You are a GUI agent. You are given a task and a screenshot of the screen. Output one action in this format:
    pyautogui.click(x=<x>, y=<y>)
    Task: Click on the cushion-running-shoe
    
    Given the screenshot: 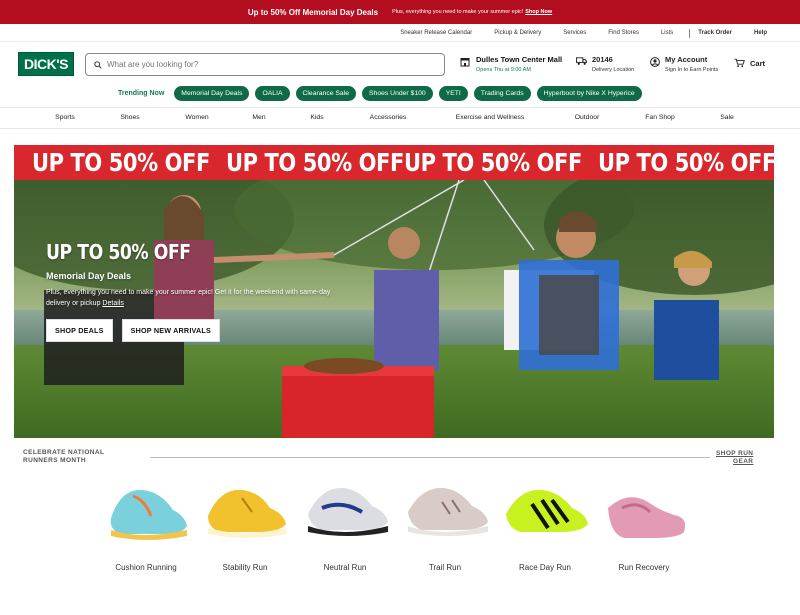 What is the action you would take?
    pyautogui.click(x=148, y=518)
    